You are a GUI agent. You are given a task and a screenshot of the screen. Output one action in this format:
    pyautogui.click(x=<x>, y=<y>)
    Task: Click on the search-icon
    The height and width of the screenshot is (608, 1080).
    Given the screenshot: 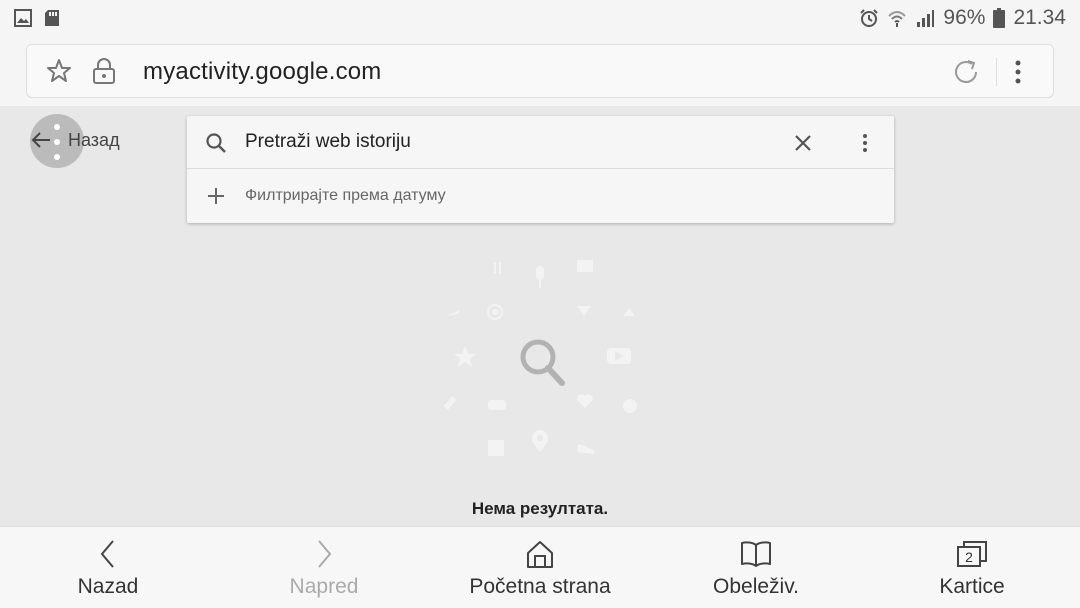 What is the action you would take?
    pyautogui.click(x=216, y=143)
    